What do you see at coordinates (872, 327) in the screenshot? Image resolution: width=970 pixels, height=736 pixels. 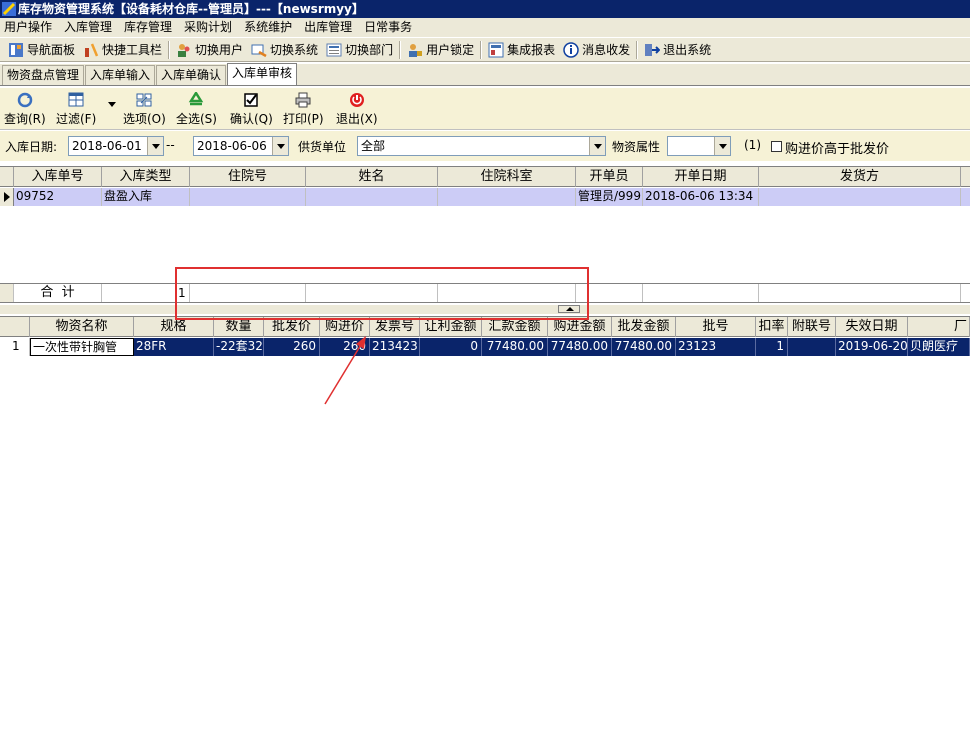 I see `col-expiry: 失效日期` at bounding box center [872, 327].